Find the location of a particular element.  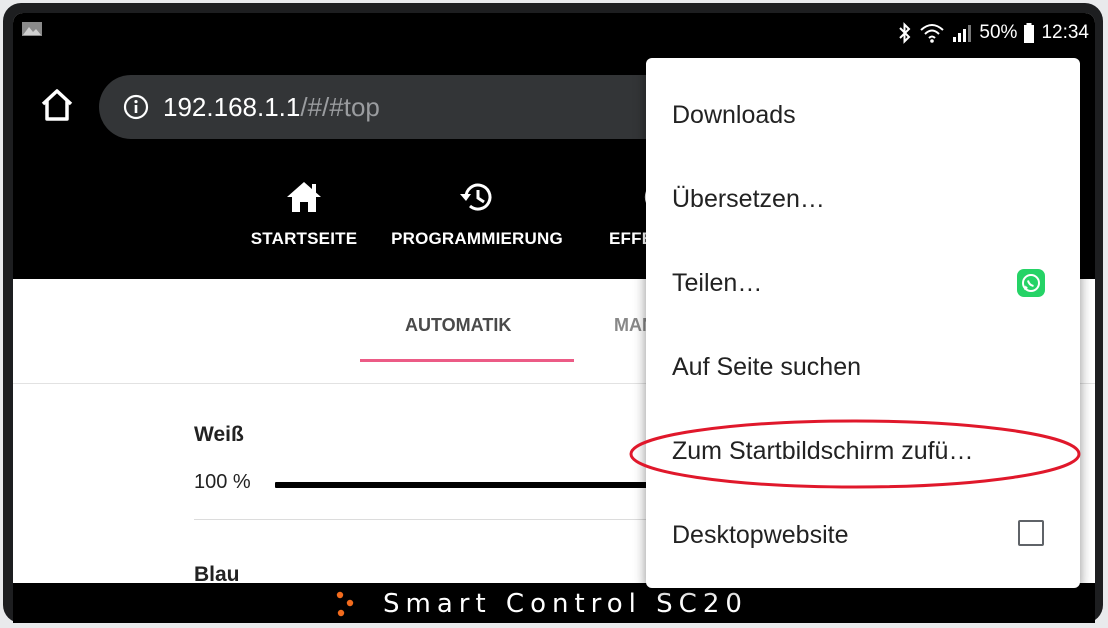

home-icon is located at coordinates (304, 197).